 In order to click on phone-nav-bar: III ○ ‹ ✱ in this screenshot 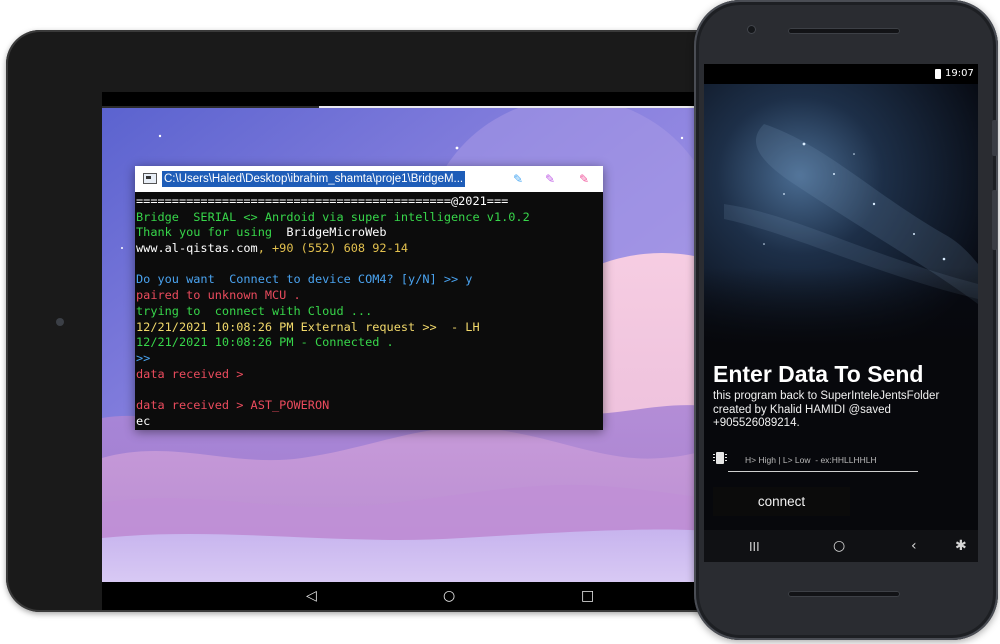, I will do `click(841, 546)`.